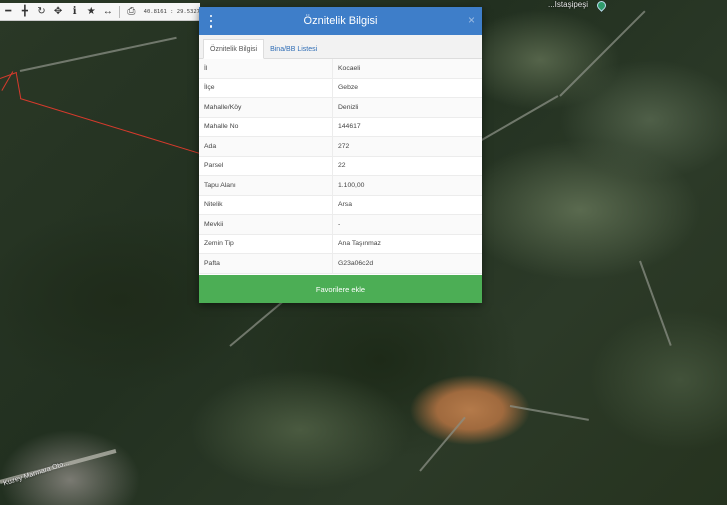 This screenshot has width=727, height=505. I want to click on row-key: Tapu Alanı, so click(266, 185).